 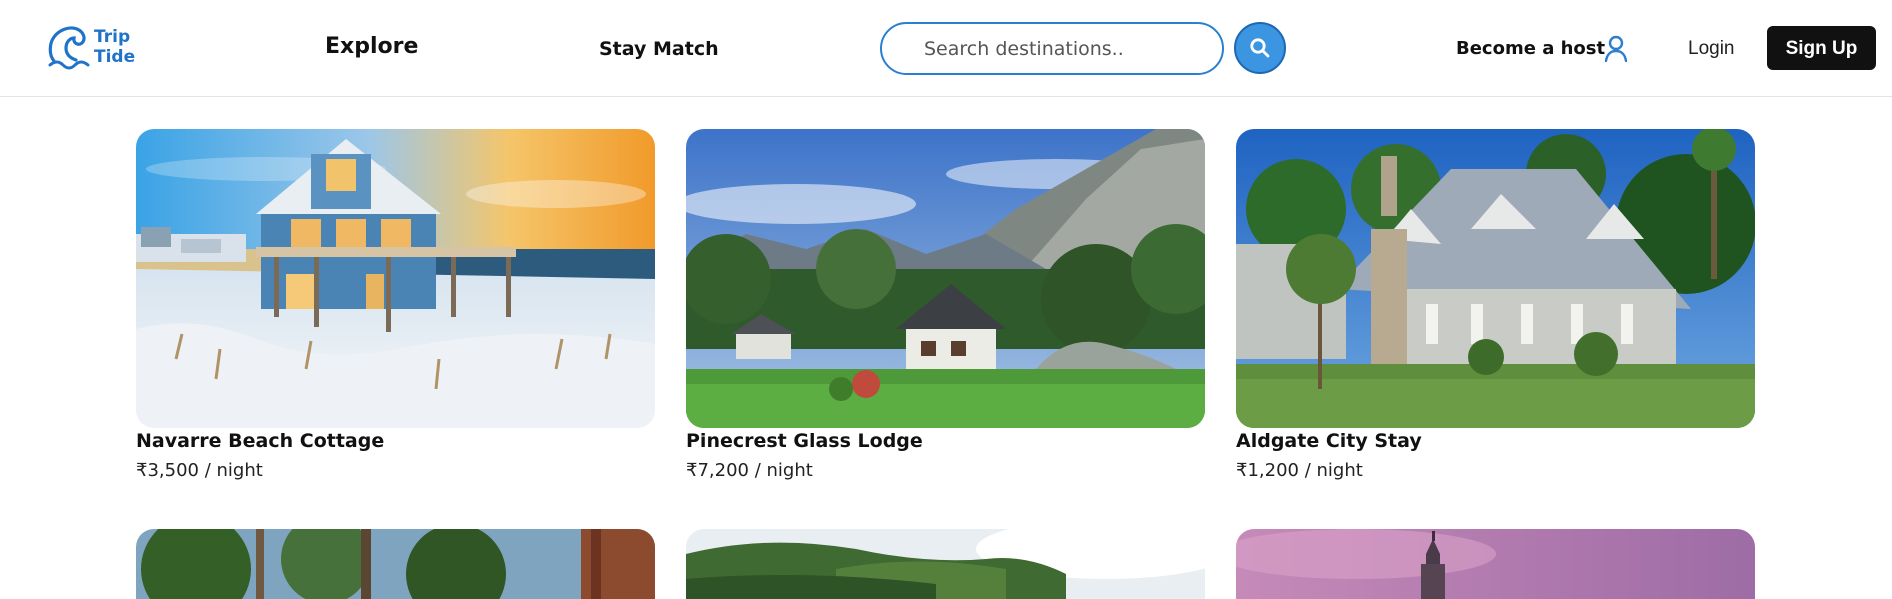 What do you see at coordinates (945, 278) in the screenshot?
I see `mountain-lodge-image` at bounding box center [945, 278].